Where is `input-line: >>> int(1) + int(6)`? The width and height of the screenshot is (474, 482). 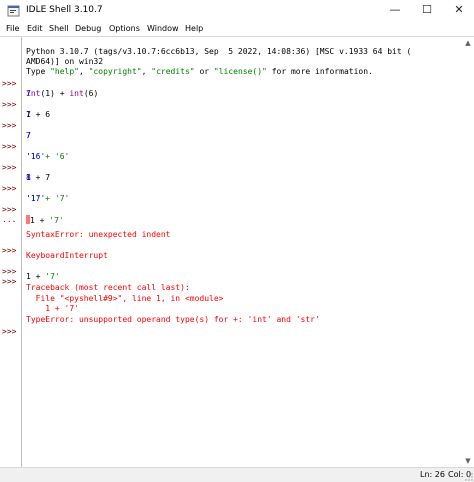
input-line: >>> int(1) + int(6) is located at coordinates (50, 88).